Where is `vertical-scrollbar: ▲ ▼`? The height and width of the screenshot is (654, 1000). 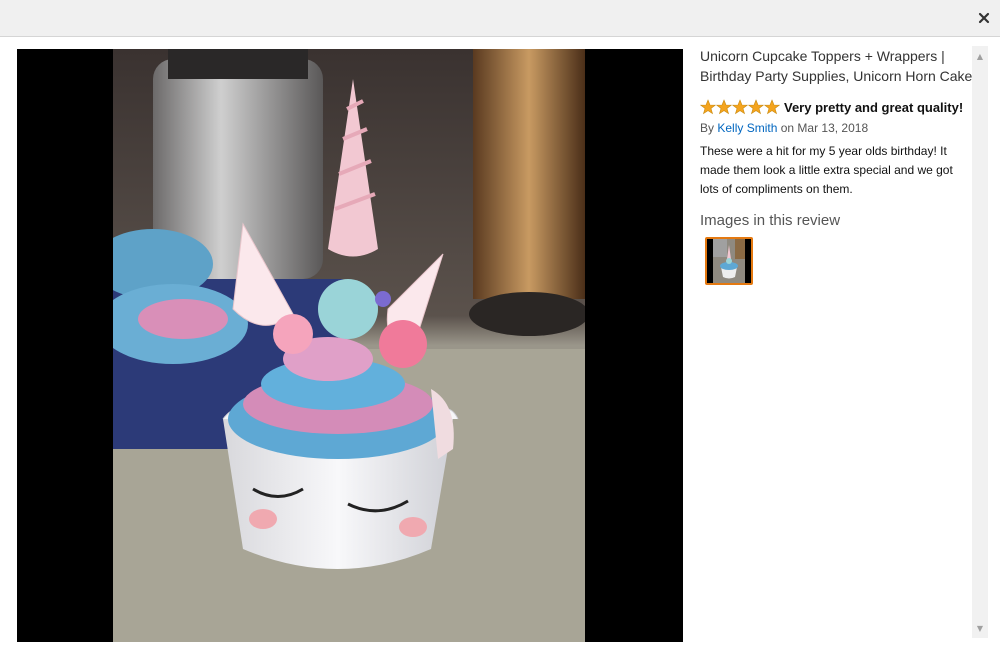 vertical-scrollbar: ▲ ▼ is located at coordinates (980, 342).